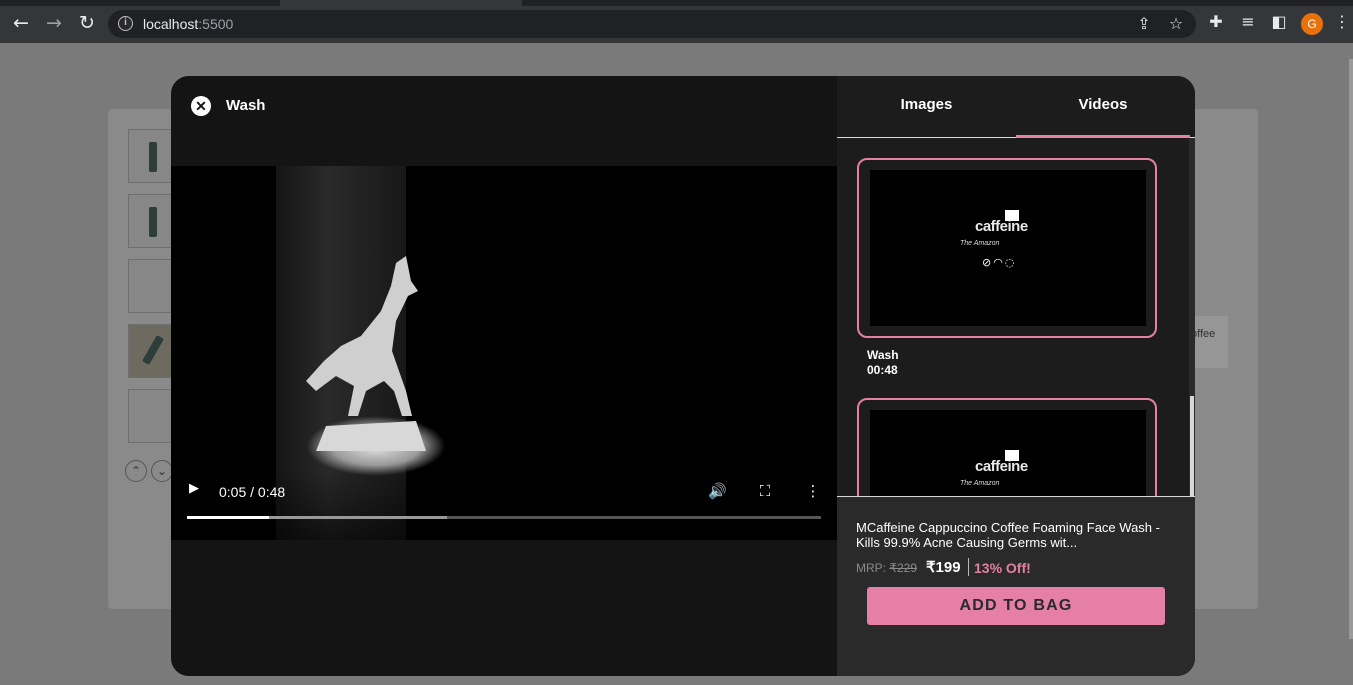  Describe the element at coordinates (652, 24) in the screenshot. I see `address-bar: i localhost:5500 ⇪ ☆` at that location.